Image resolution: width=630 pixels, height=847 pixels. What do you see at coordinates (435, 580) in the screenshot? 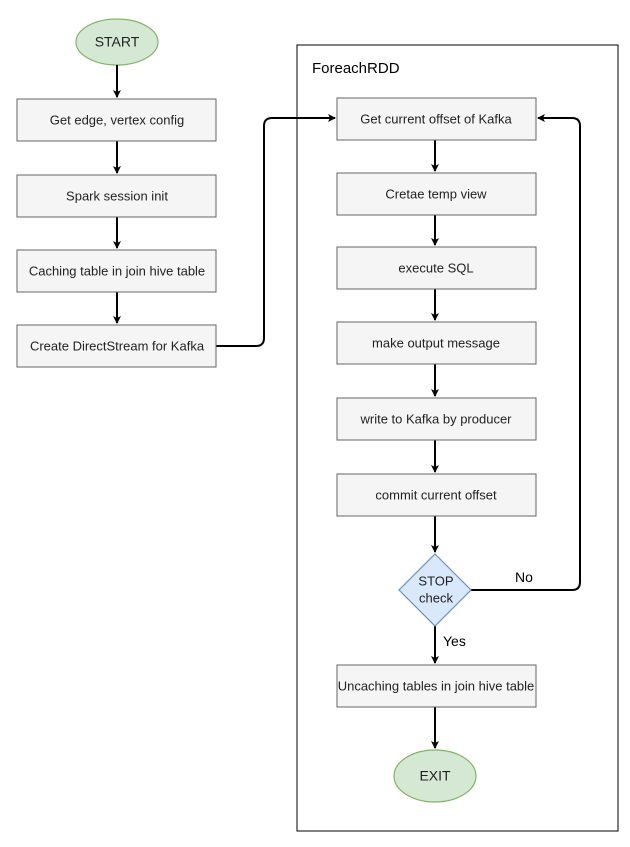
I see `decision-line1: STOP` at bounding box center [435, 580].